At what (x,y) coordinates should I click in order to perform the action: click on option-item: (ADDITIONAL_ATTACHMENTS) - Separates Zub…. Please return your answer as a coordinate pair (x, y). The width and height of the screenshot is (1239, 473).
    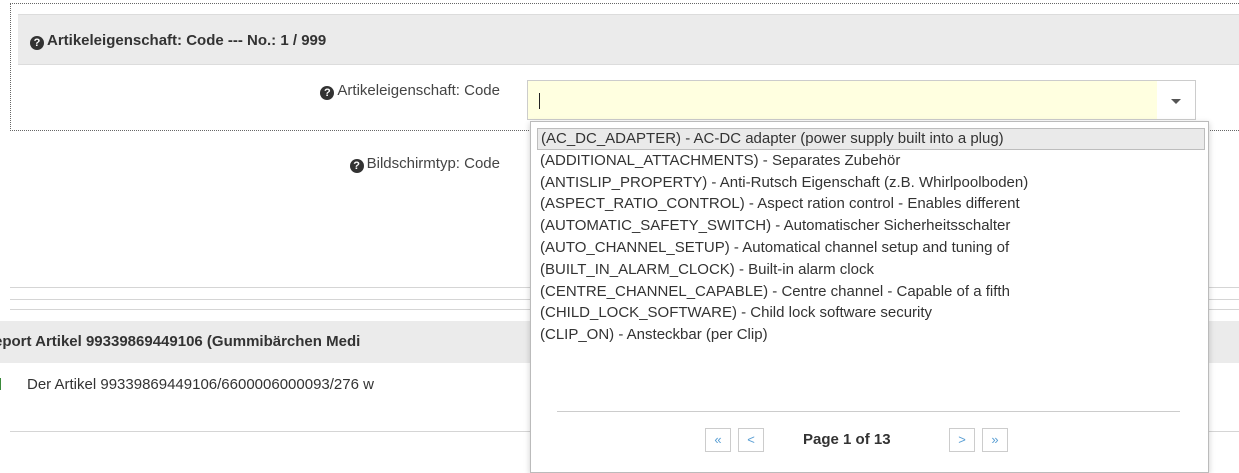
    Looking at the image, I should click on (871, 161).